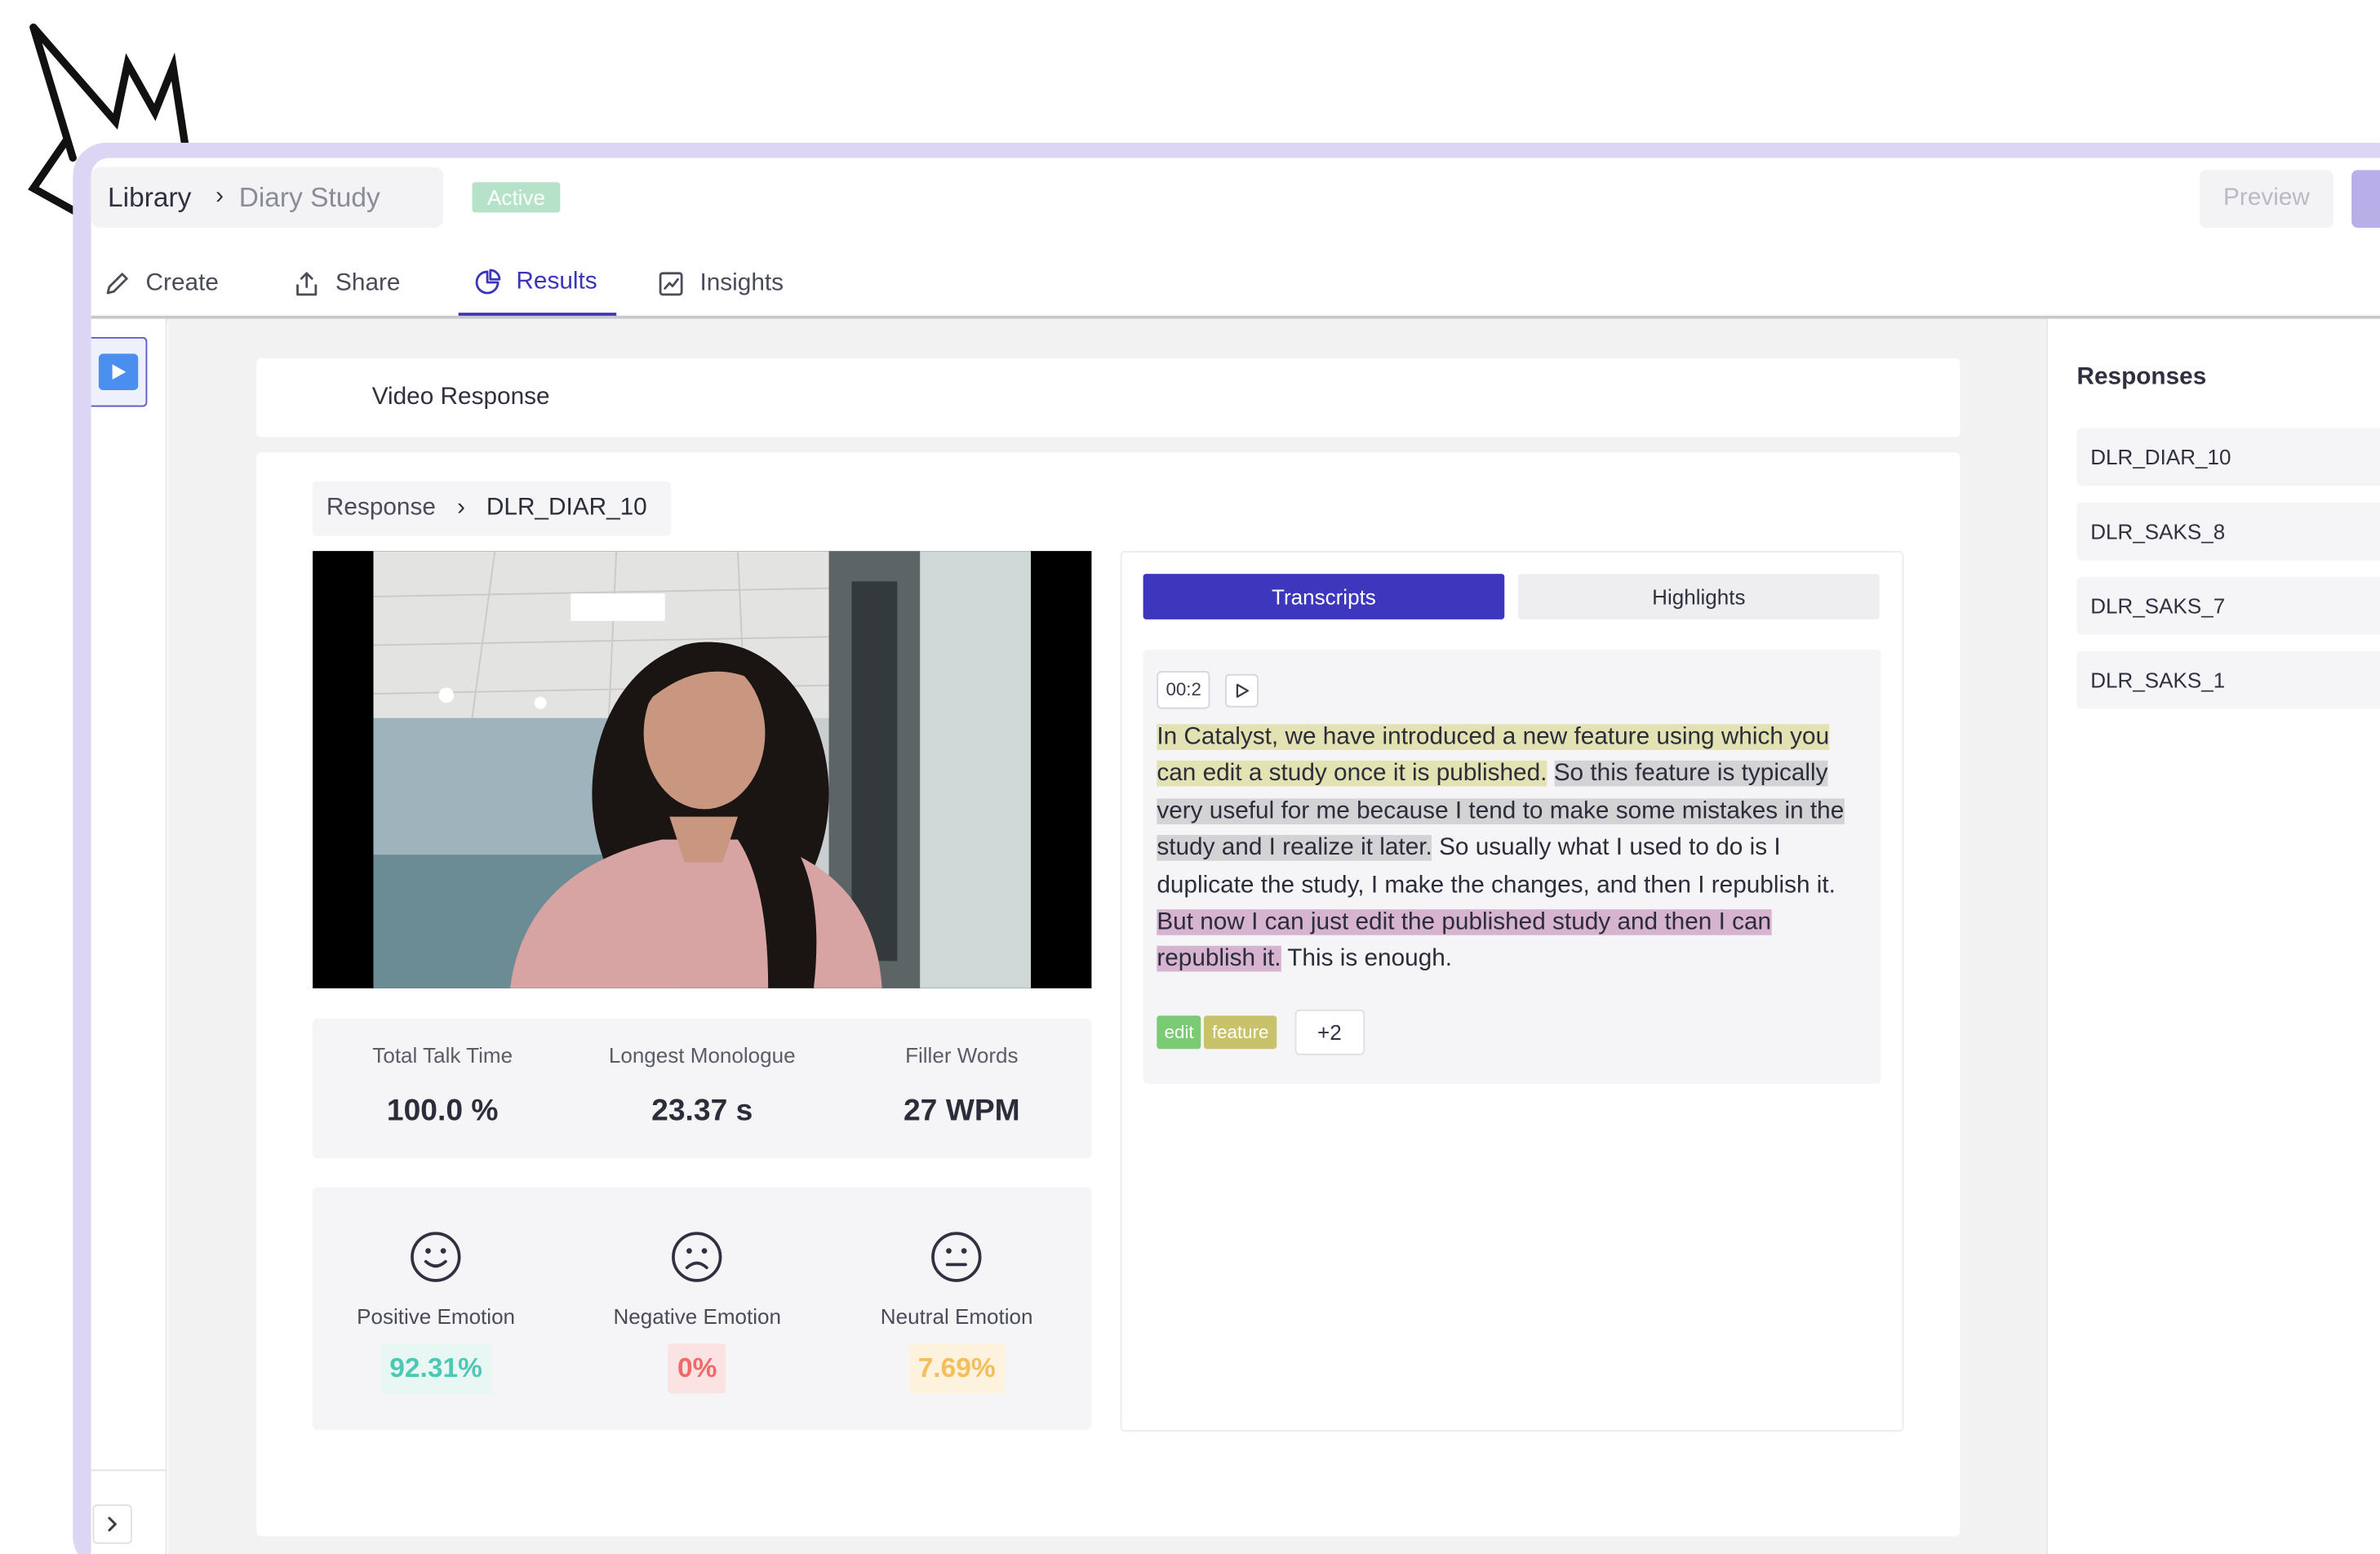 The height and width of the screenshot is (1554, 2380). Describe the element at coordinates (957, 1257) in the screenshot. I see `neutral-face-icon` at that location.